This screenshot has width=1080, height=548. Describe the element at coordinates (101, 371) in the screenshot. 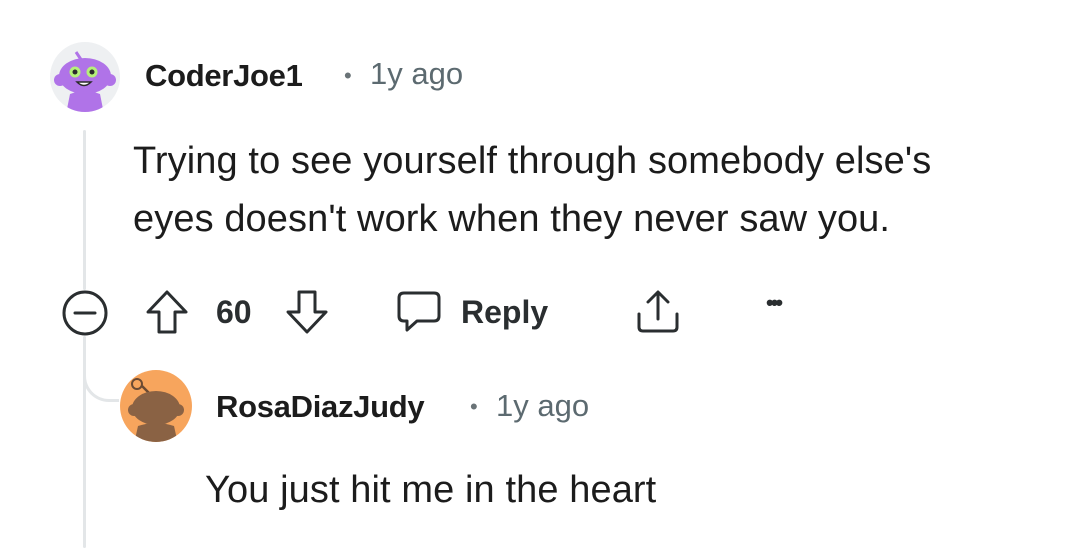

I see `thread-connector` at that location.